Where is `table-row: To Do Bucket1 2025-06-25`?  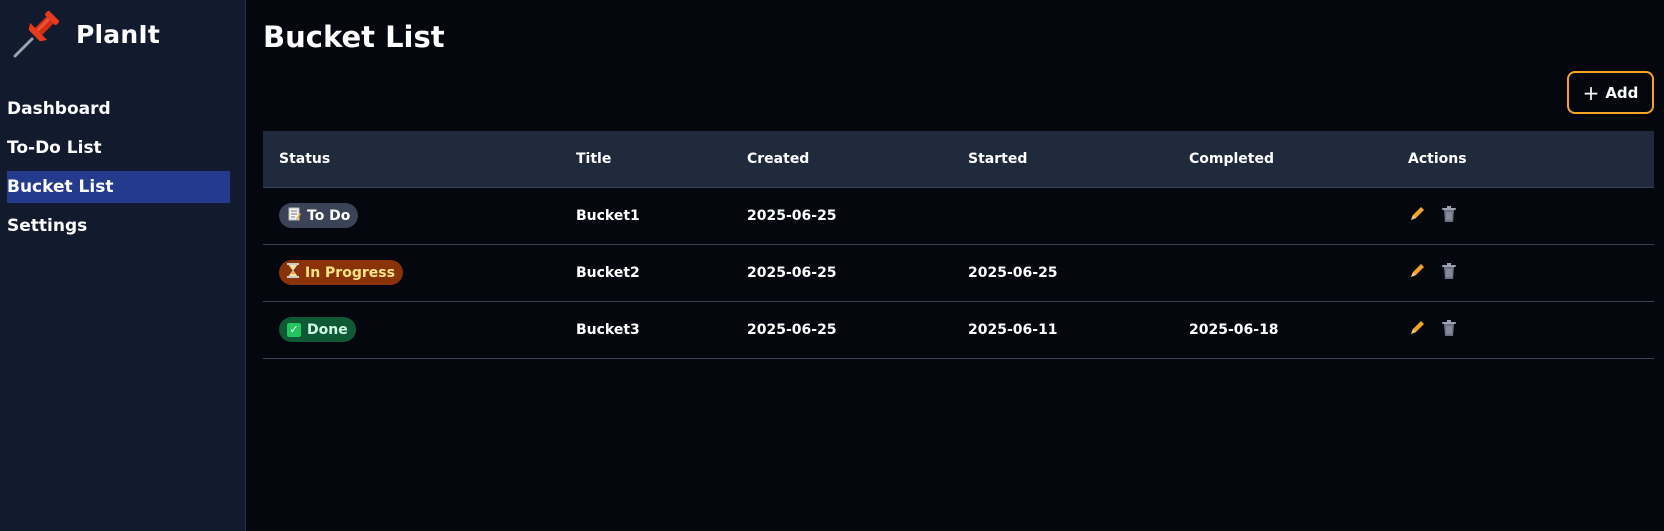 table-row: To Do Bucket1 2025-06-25 is located at coordinates (958, 216).